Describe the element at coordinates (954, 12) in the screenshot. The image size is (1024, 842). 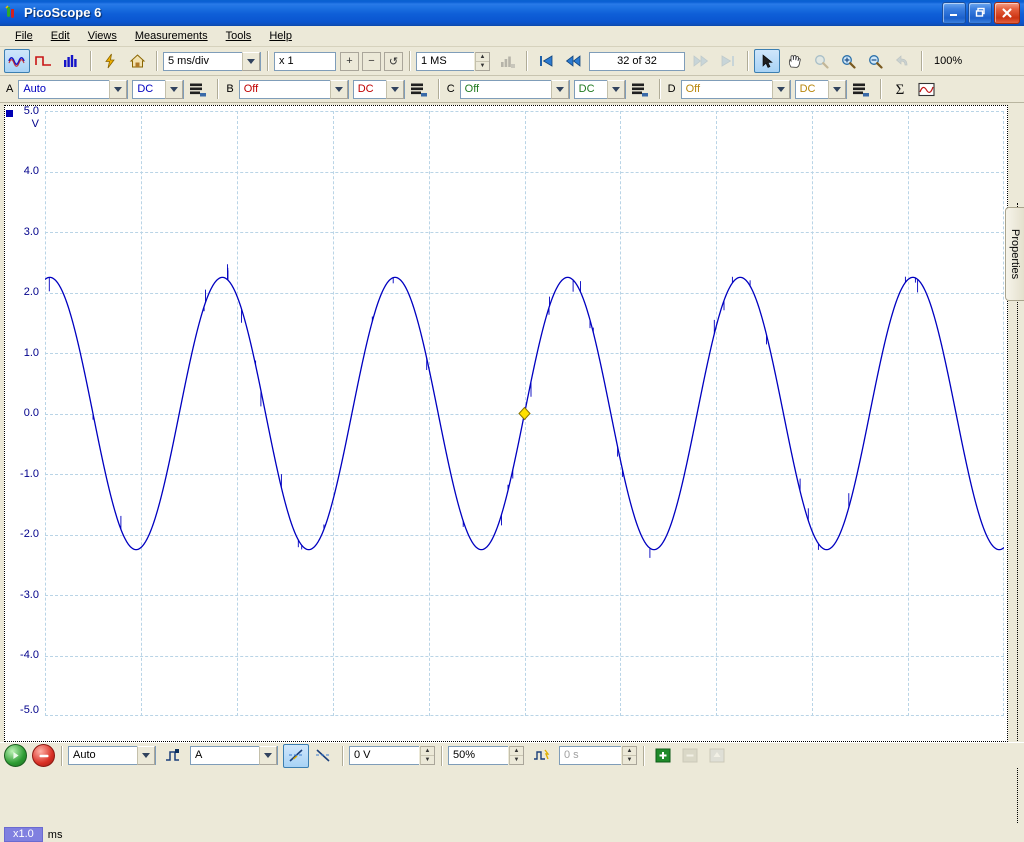
I see `minimize-button` at that location.